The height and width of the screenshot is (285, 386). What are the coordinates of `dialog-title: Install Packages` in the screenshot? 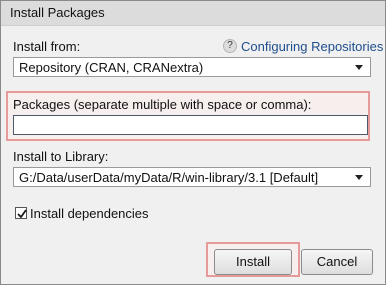 It's located at (57, 12).